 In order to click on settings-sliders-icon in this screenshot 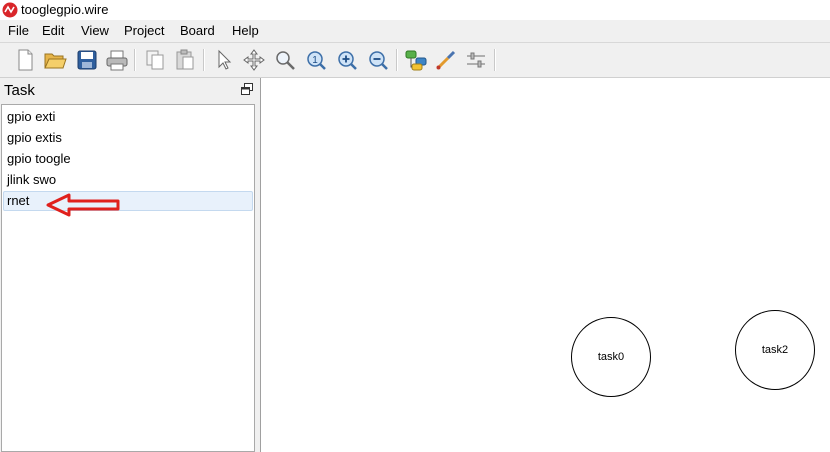, I will do `click(476, 60)`.